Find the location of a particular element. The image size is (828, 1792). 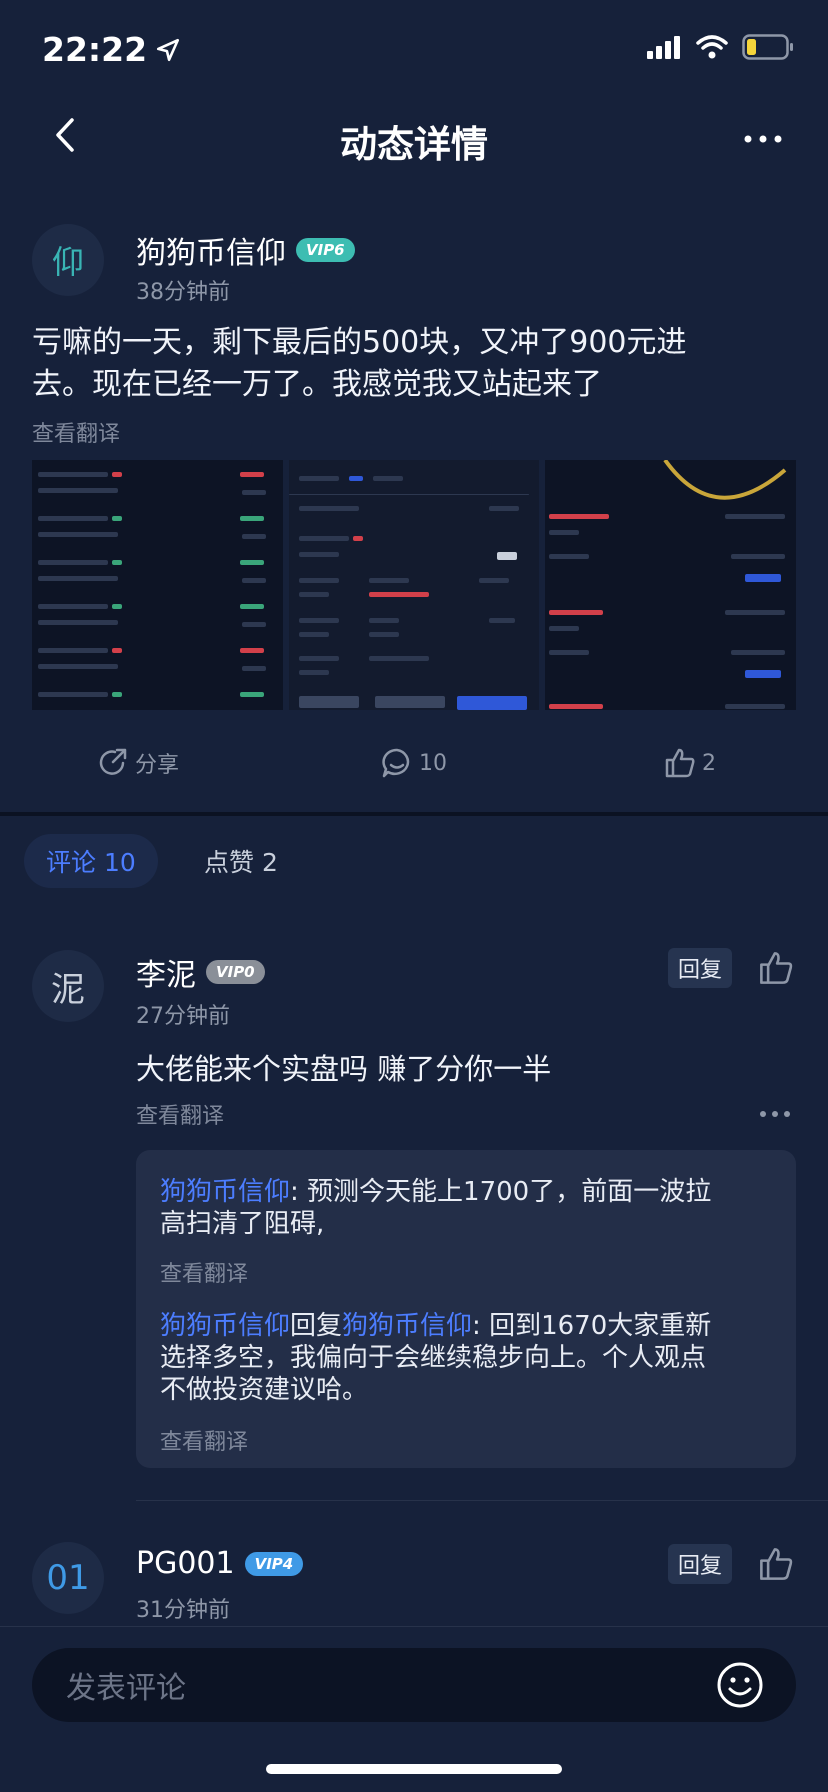

post-author-name: 狗狗币信仰 is located at coordinates (211, 253).